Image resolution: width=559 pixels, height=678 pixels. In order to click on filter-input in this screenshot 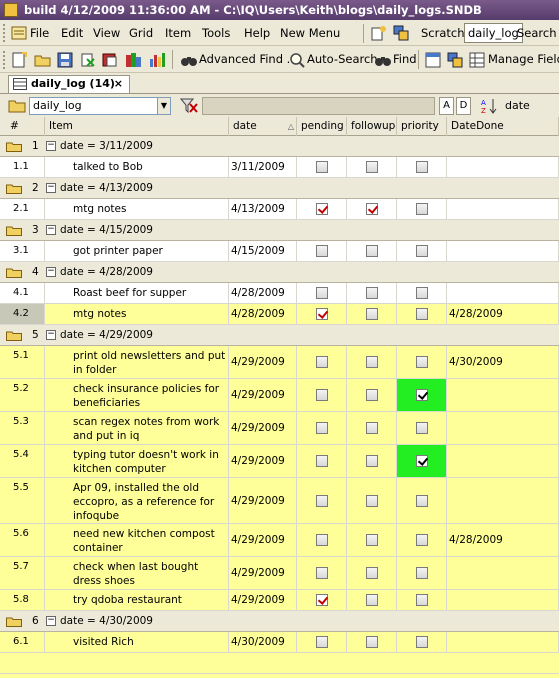, I will do `click(318, 106)`.